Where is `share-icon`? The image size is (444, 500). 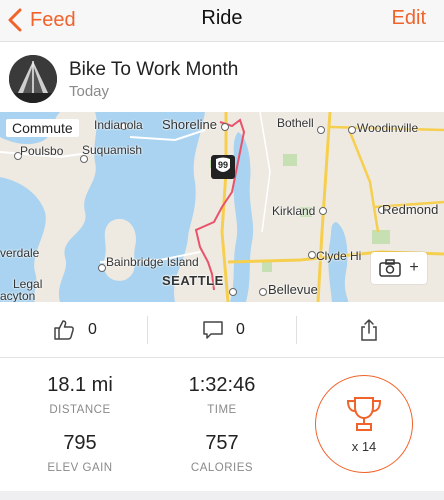 share-icon is located at coordinates (369, 330).